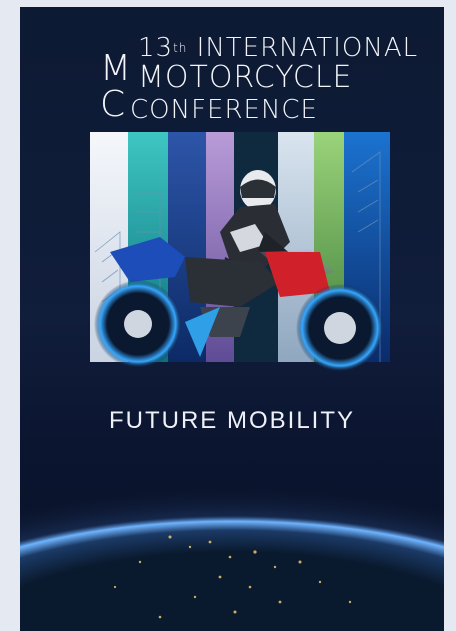  What do you see at coordinates (245, 77) in the screenshot?
I see `title-line2: MOTORCYCLE` at bounding box center [245, 77].